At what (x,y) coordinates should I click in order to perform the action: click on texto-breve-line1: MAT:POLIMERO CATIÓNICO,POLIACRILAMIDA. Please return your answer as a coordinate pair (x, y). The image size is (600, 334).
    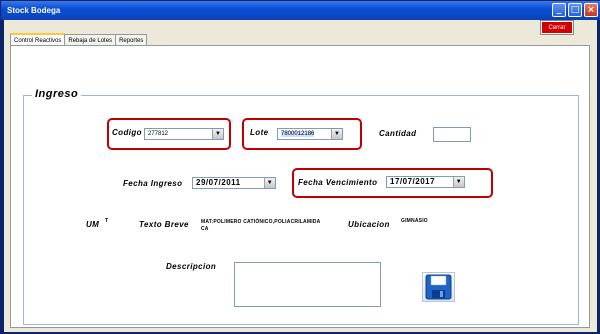
    Looking at the image, I should click on (261, 222).